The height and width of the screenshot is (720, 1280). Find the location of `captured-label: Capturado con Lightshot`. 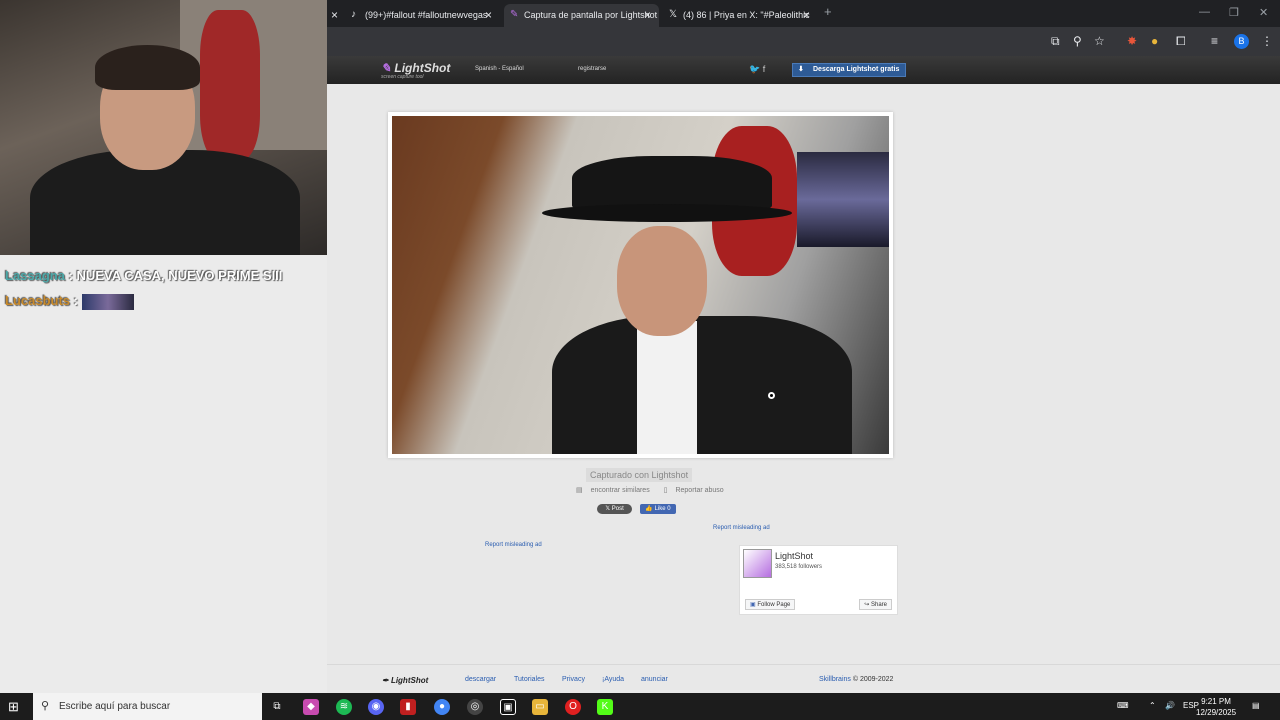

captured-label: Capturado con Lightshot is located at coordinates (639, 475).